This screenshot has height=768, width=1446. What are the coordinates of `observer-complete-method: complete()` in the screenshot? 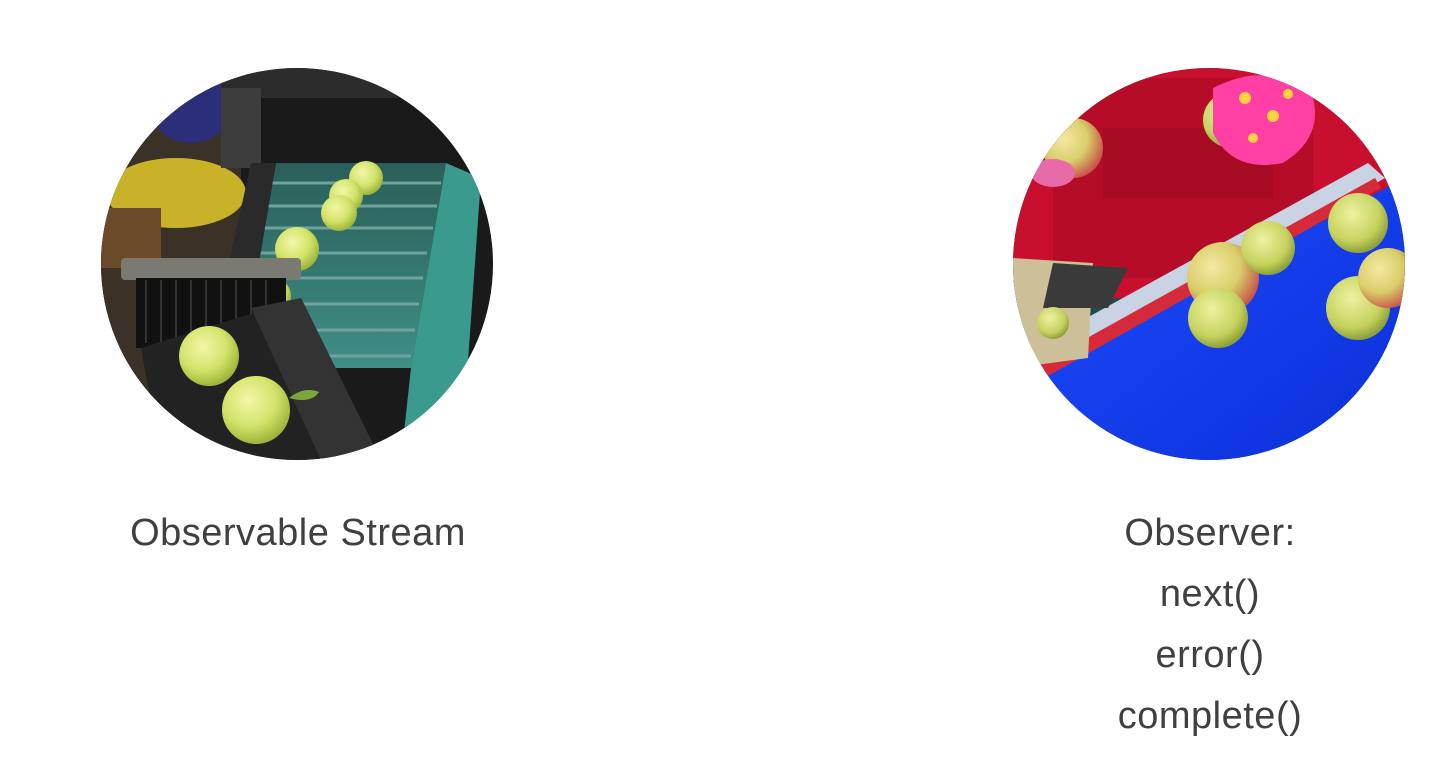 It's located at (1210, 716).